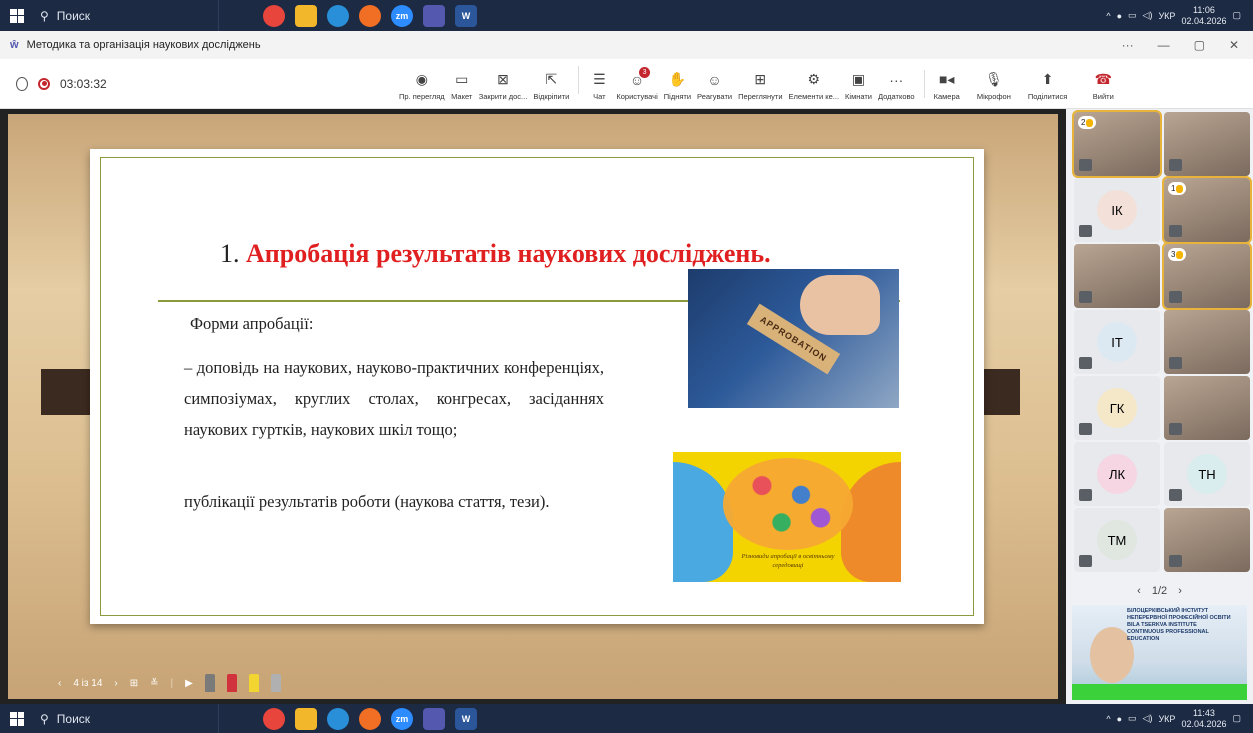 The width and height of the screenshot is (1253, 733). Describe the element at coordinates (134, 683) in the screenshot. I see `grid-view-icon: ⊞` at that location.